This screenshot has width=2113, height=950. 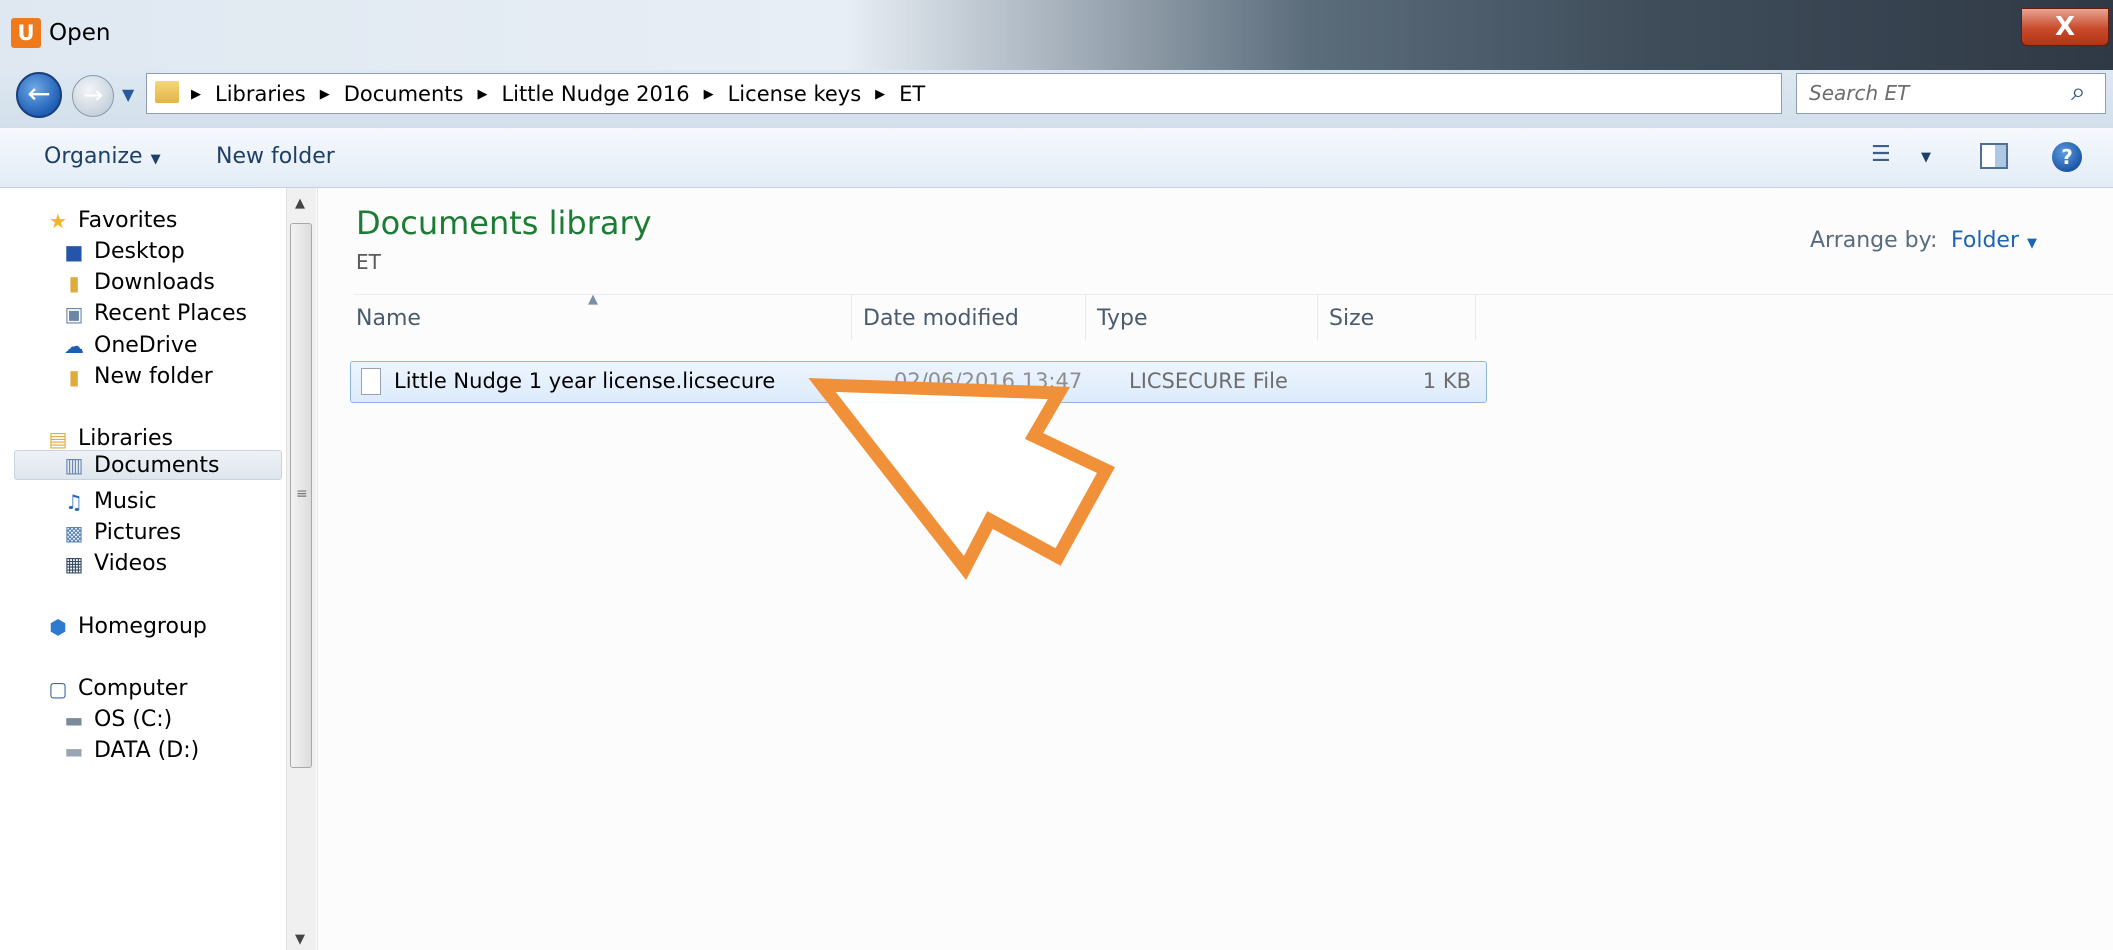 What do you see at coordinates (93, 96) in the screenshot?
I see `forward-button: →` at bounding box center [93, 96].